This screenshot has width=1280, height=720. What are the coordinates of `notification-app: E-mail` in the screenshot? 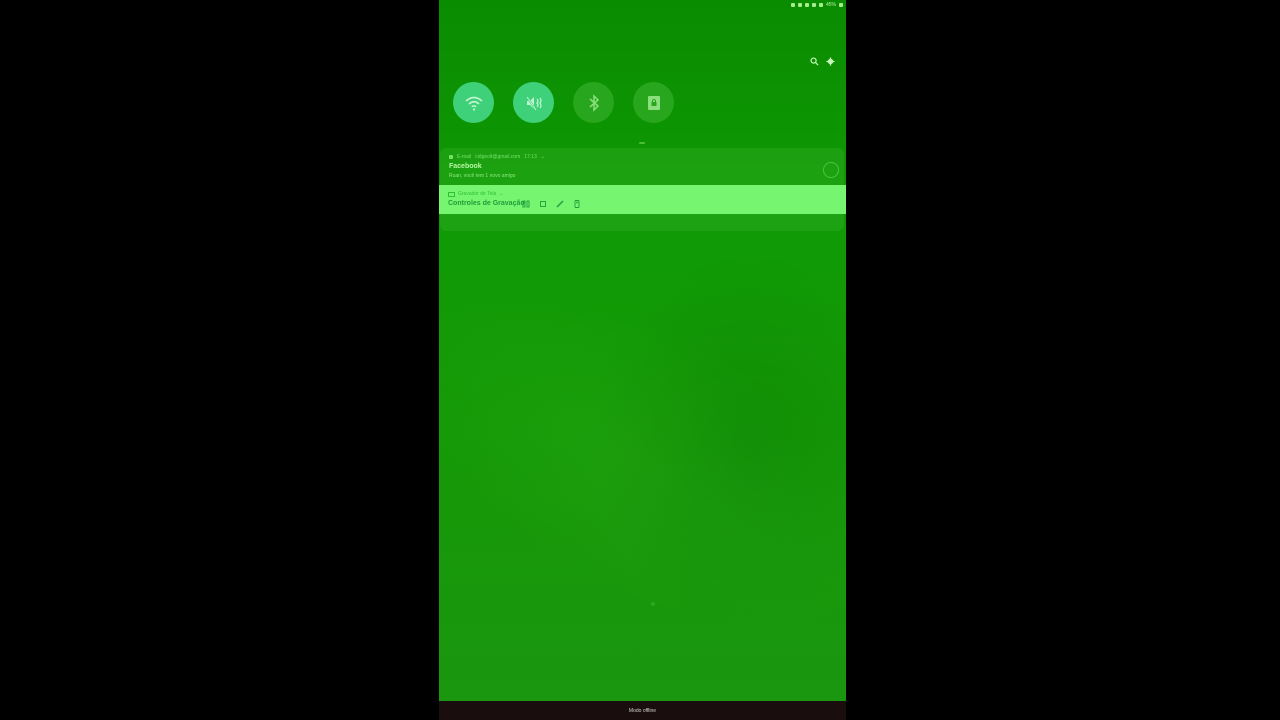 It's located at (464, 157).